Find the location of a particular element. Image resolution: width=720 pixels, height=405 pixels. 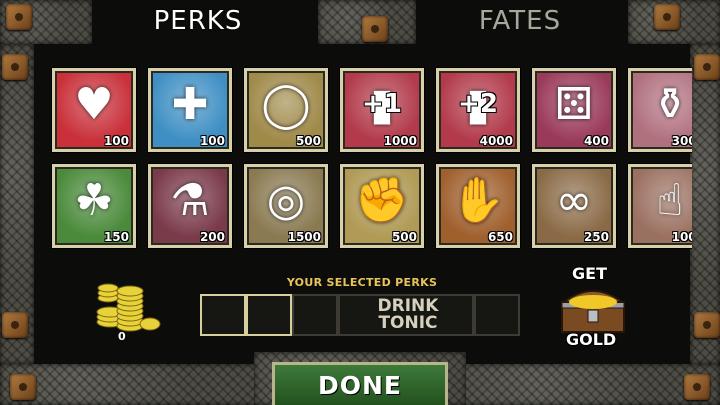

tab-fates: FATES is located at coordinates (520, 21).